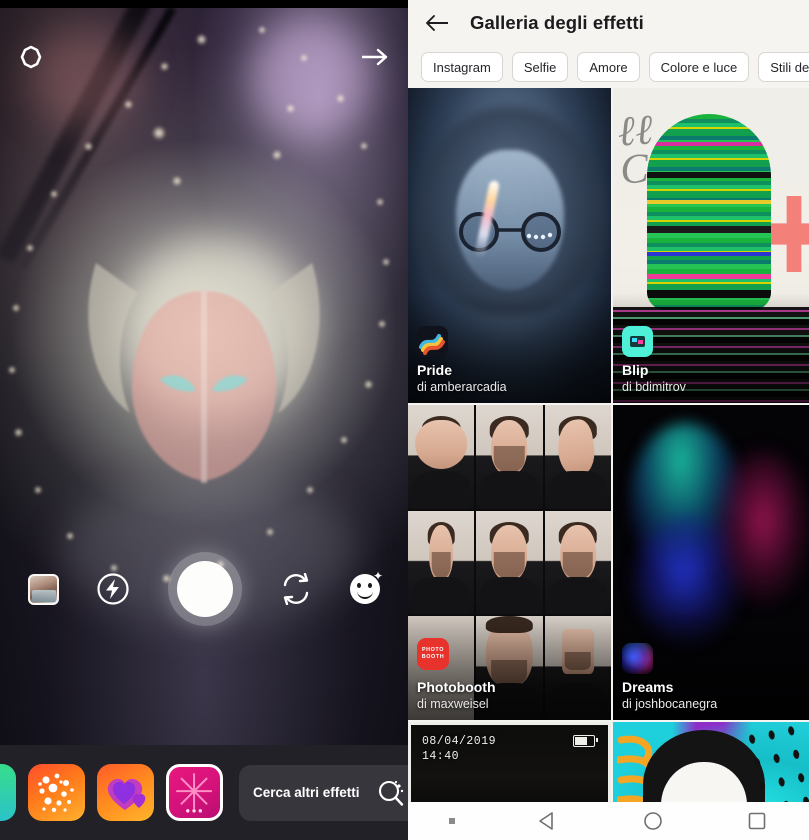 This screenshot has width=809, height=840. I want to click on effect-carousel-dock: Cerca altri effetti, so click(204, 792).